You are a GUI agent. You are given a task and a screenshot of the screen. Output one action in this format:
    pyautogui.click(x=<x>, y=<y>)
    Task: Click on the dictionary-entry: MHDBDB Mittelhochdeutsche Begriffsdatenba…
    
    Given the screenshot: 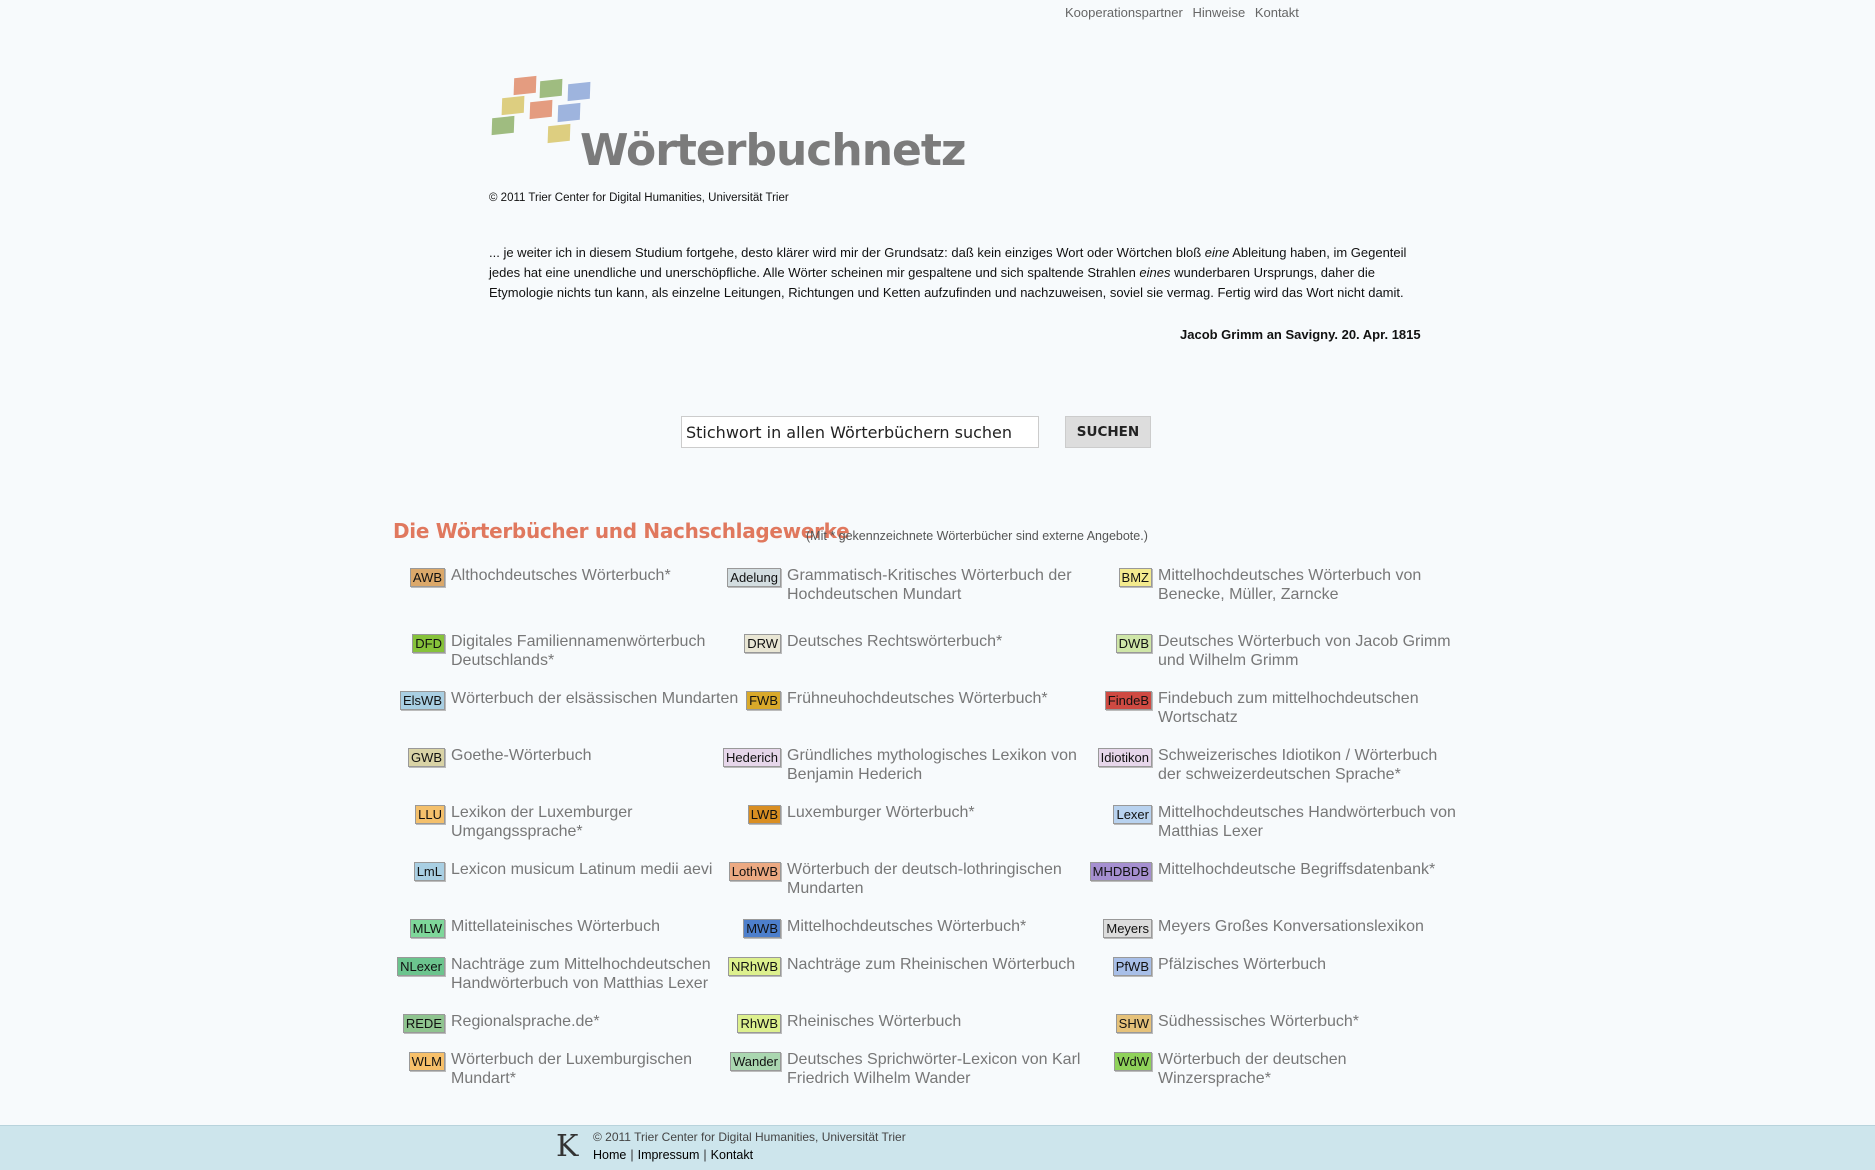 What is the action you would take?
    pyautogui.click(x=1274, y=870)
    